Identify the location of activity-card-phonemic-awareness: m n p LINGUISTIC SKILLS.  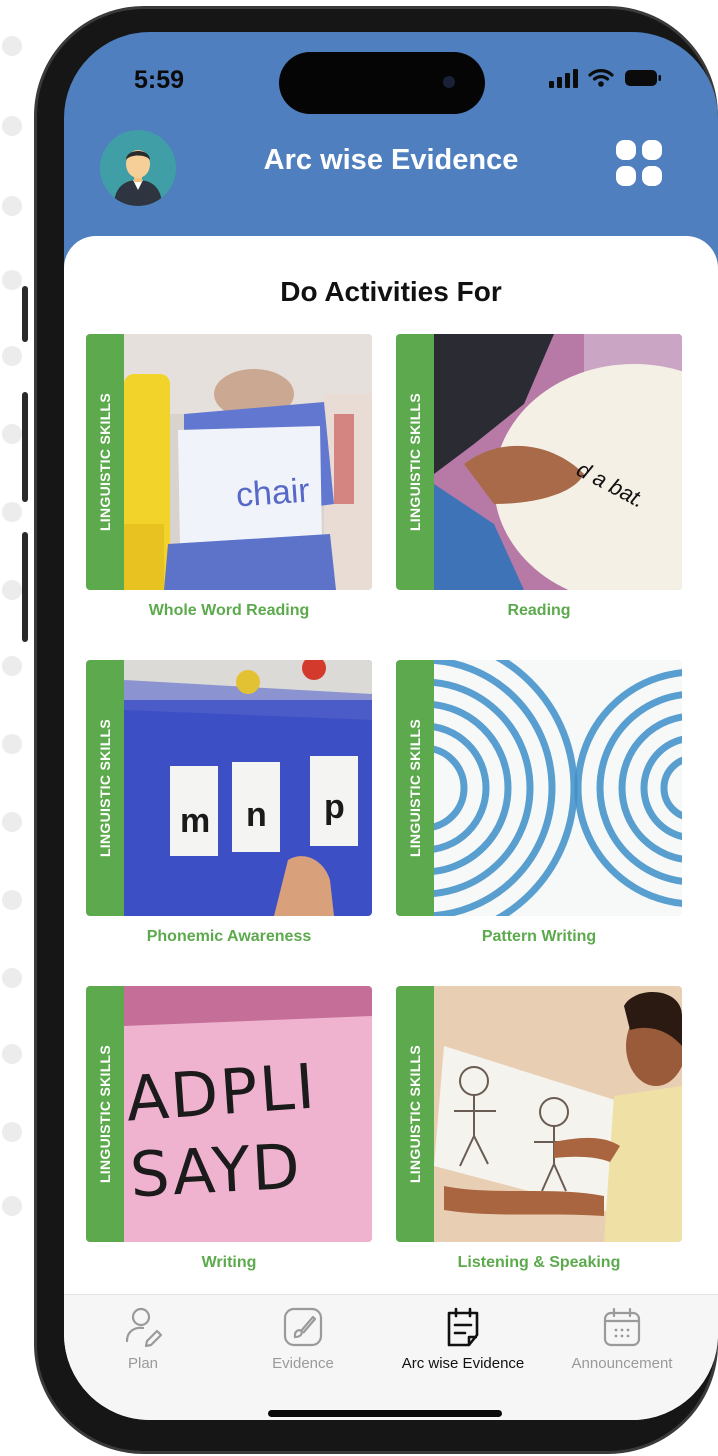
(229, 788).